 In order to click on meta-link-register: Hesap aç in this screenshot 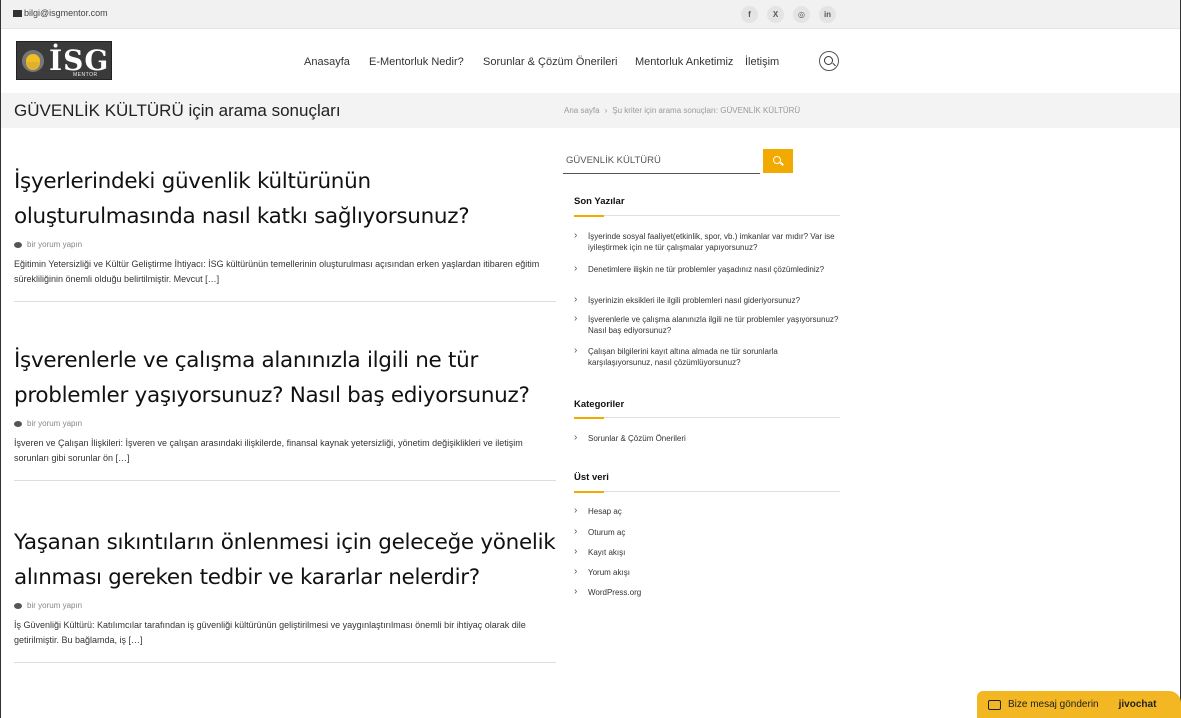, I will do `click(707, 511)`.